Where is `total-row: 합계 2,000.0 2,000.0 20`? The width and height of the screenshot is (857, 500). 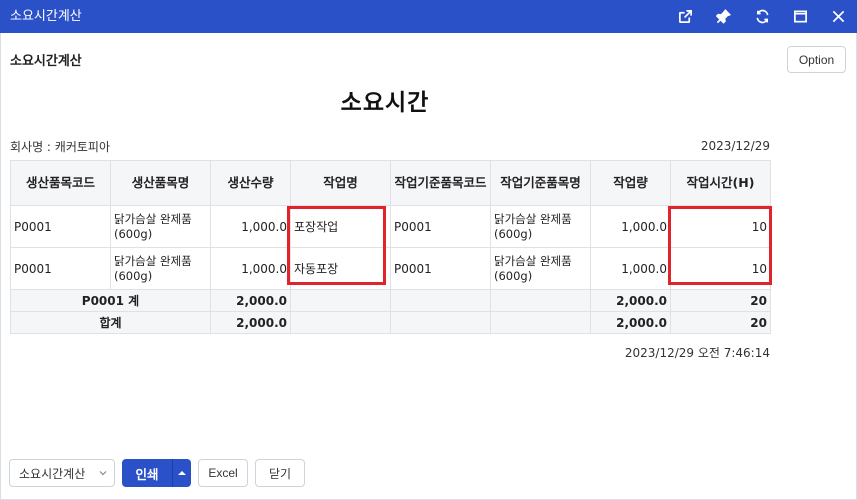 total-row: 합계 2,000.0 2,000.0 20 is located at coordinates (390, 322).